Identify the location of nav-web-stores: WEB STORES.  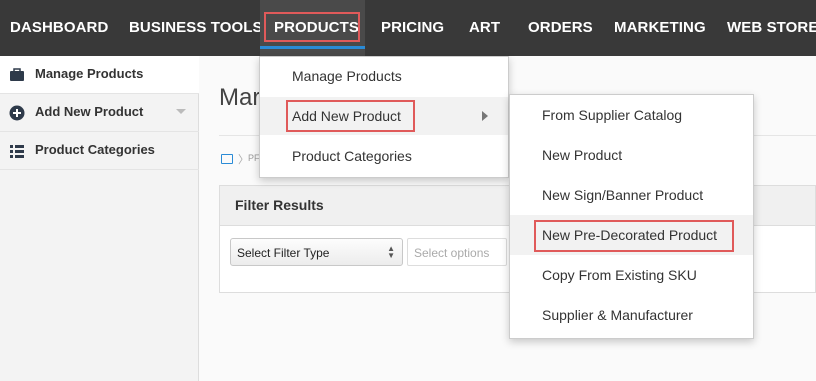
(771, 28).